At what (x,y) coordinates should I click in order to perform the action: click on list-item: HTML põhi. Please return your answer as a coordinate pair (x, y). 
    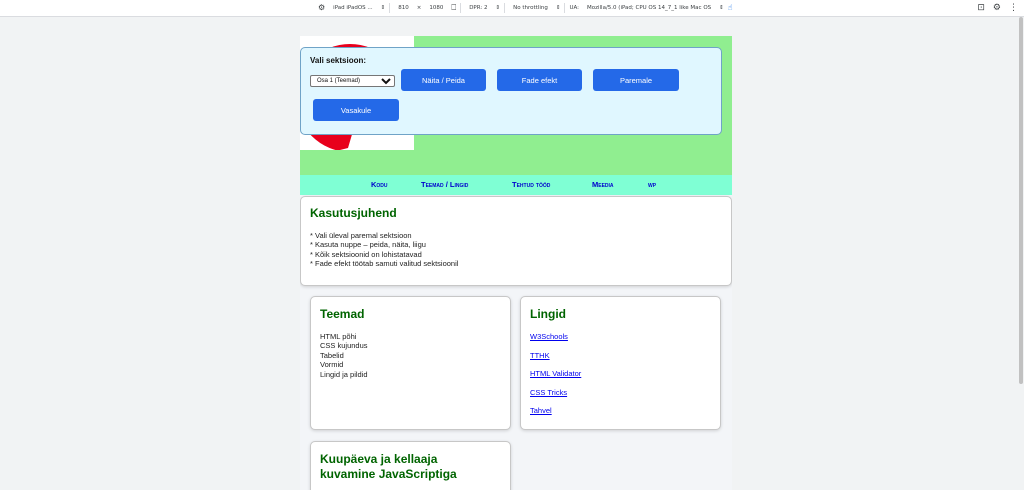
    Looking at the image, I should click on (338, 336).